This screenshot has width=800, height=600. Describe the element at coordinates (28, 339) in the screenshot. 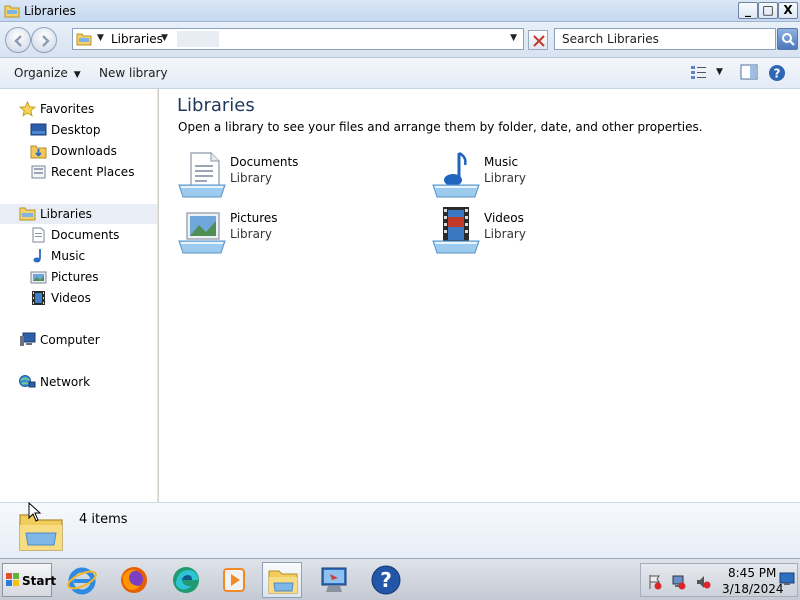

I see `computer-icon` at that location.